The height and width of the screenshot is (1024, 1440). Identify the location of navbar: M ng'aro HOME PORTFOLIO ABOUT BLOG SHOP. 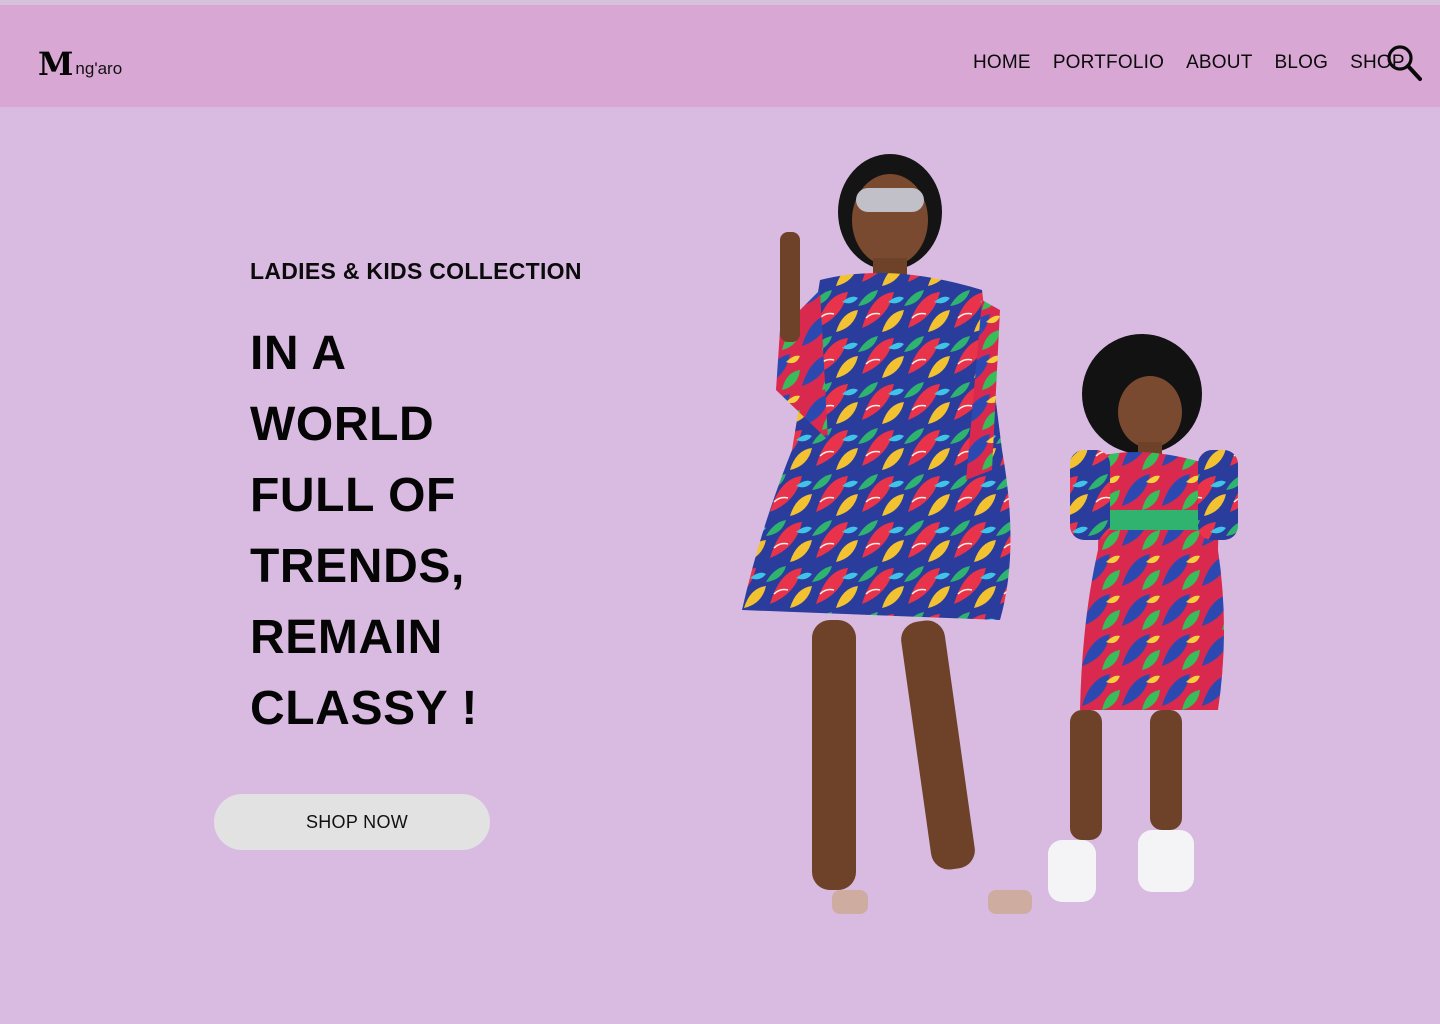
(720, 56).